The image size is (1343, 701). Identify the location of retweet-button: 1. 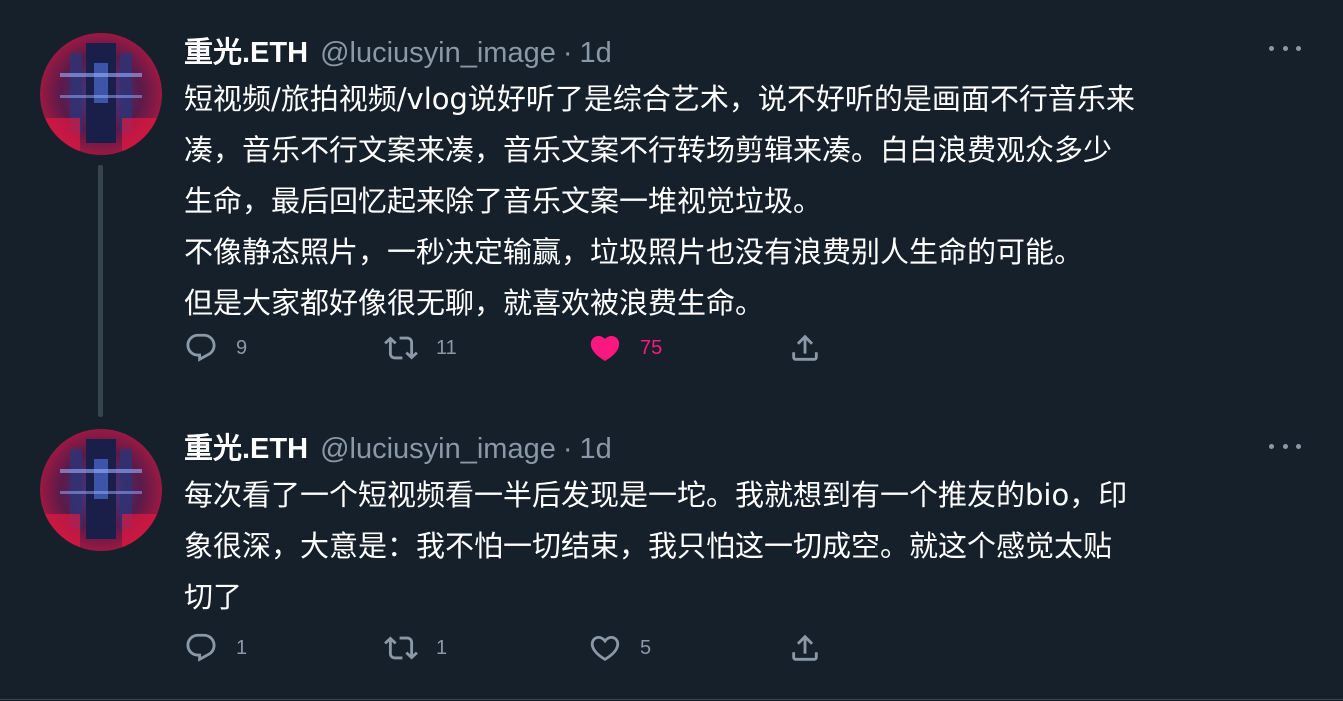
(415, 648).